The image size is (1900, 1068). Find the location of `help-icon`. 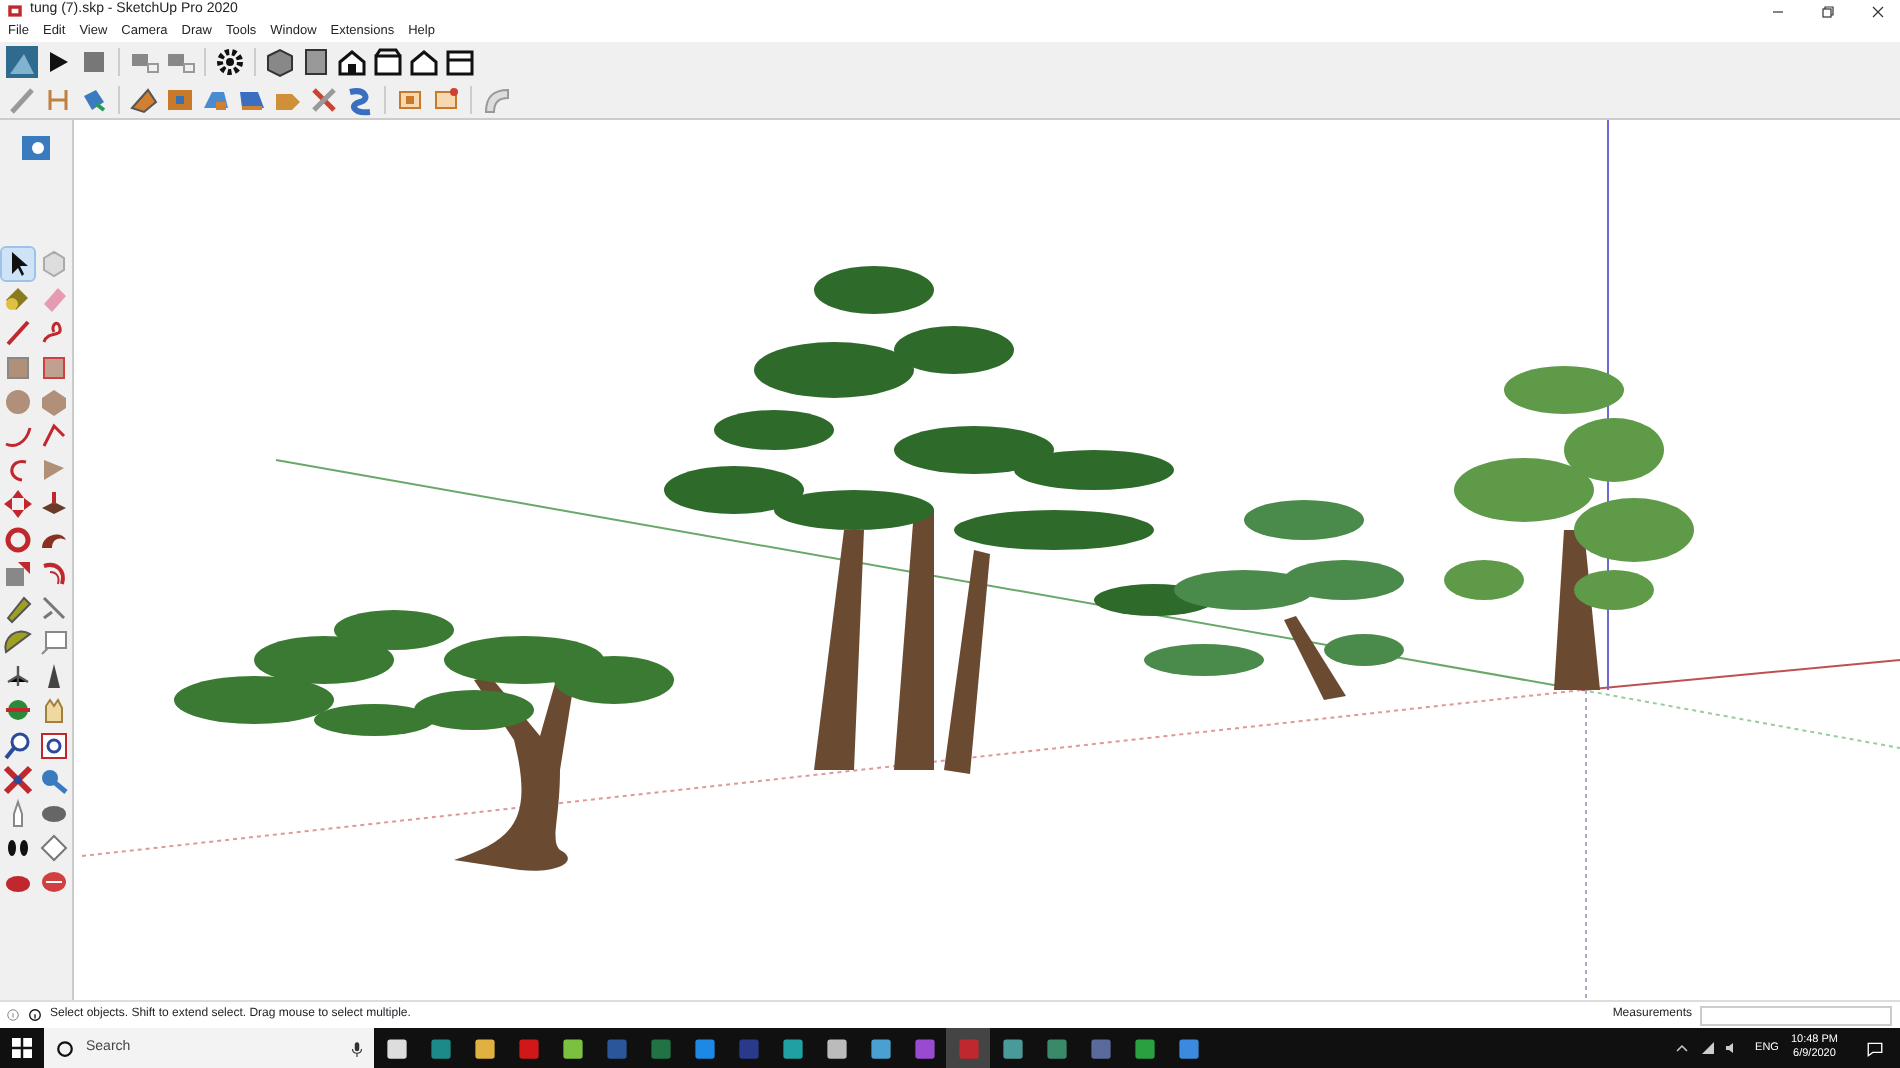

help-icon is located at coordinates (13, 1015).